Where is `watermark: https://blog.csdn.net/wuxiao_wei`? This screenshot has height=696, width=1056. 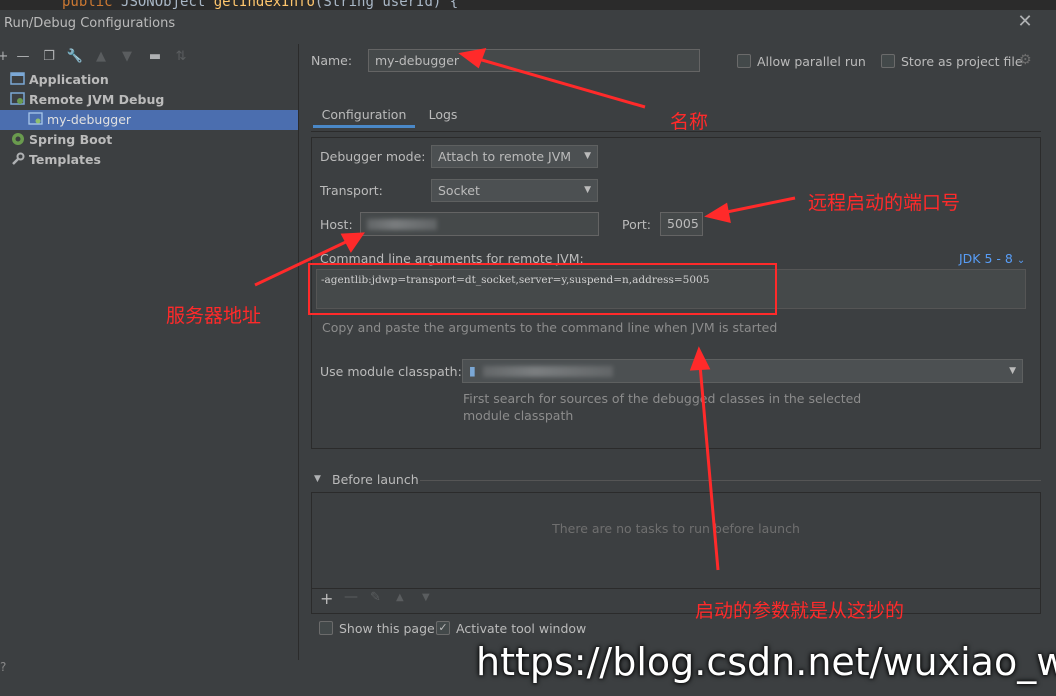
watermark: https://blog.csdn.net/wuxiao_wei is located at coordinates (766, 662).